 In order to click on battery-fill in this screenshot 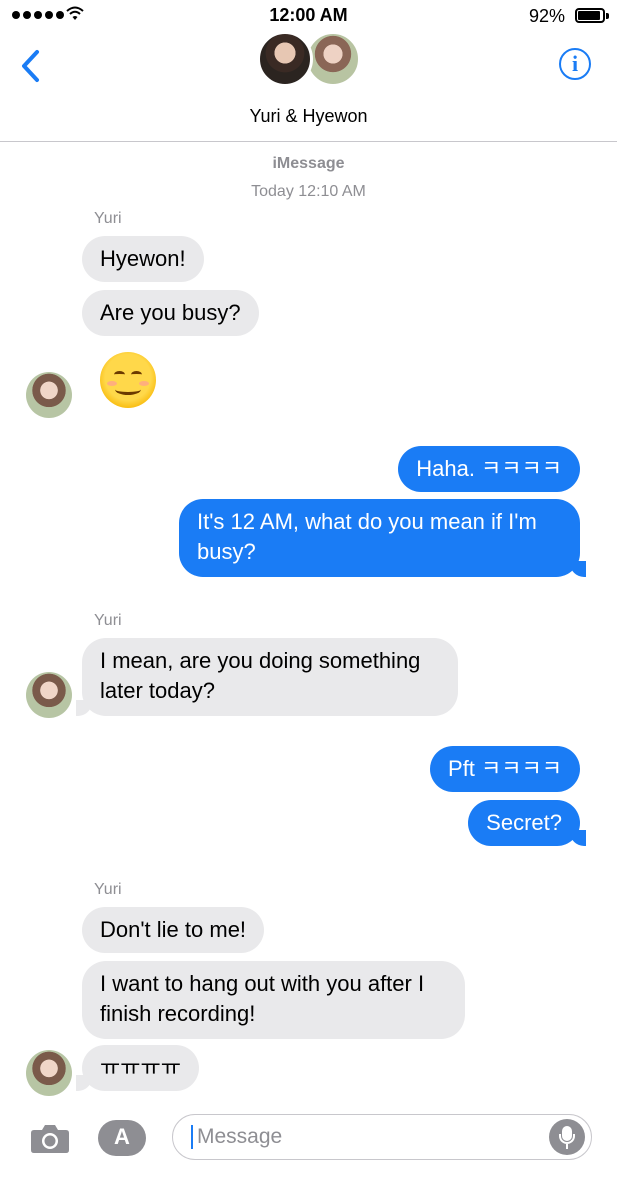, I will do `click(589, 15)`.